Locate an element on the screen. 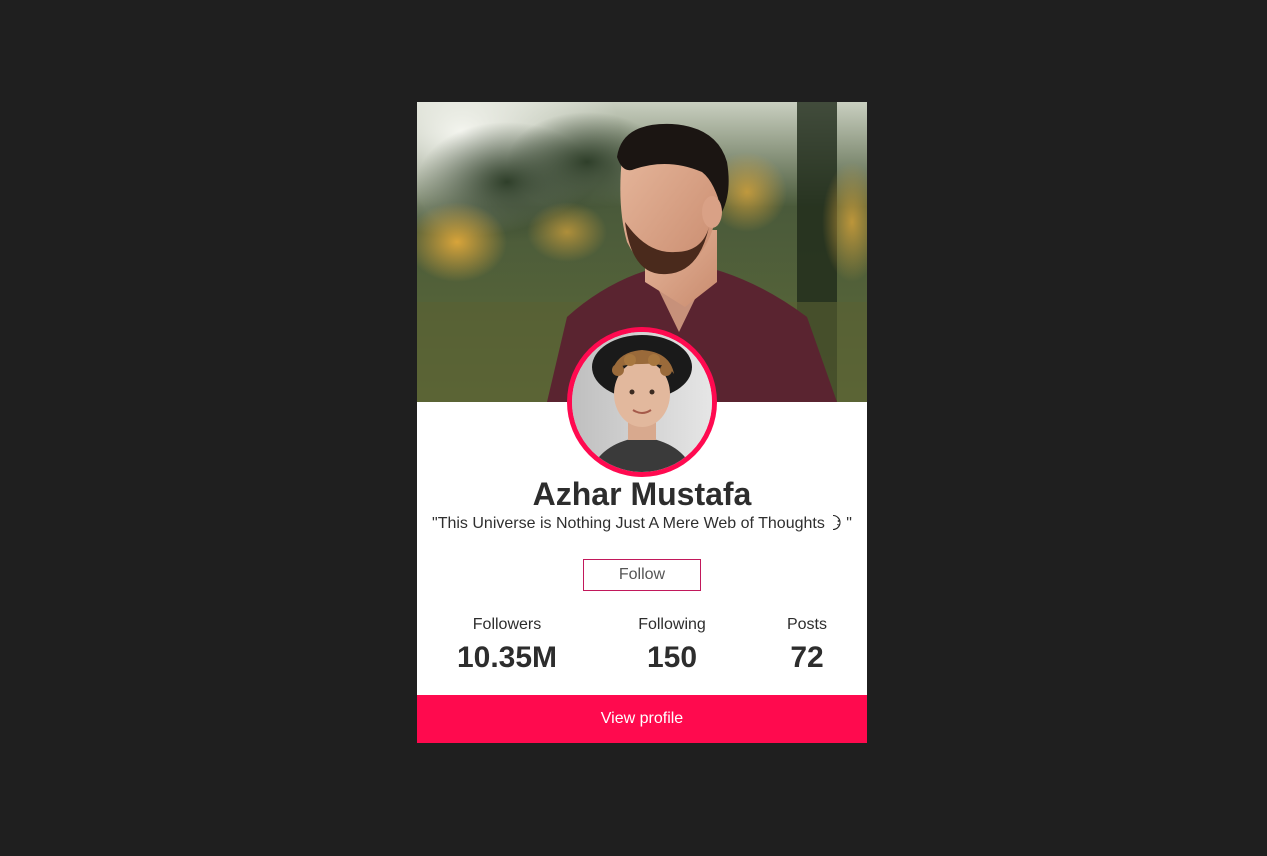 This screenshot has width=1267, height=856. avatar-ring is located at coordinates (642, 402).